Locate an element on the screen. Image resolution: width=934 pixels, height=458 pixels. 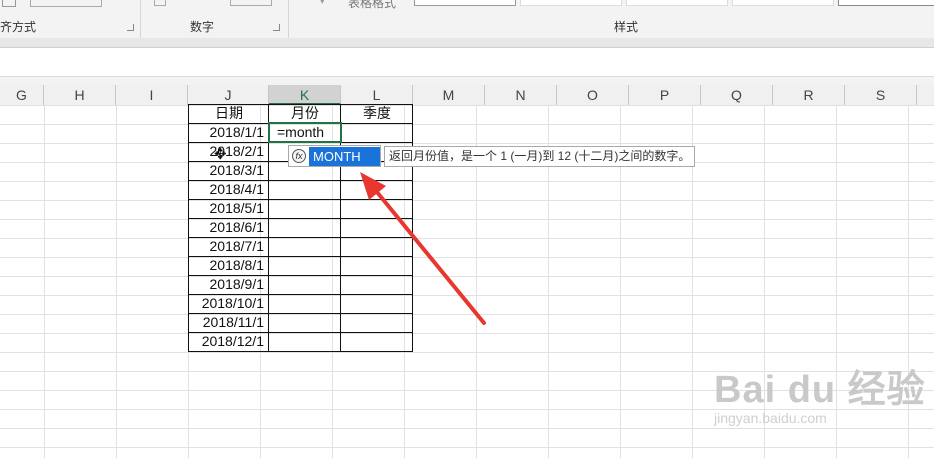
date-cell: 2018/7/1 is located at coordinates (227, 246).